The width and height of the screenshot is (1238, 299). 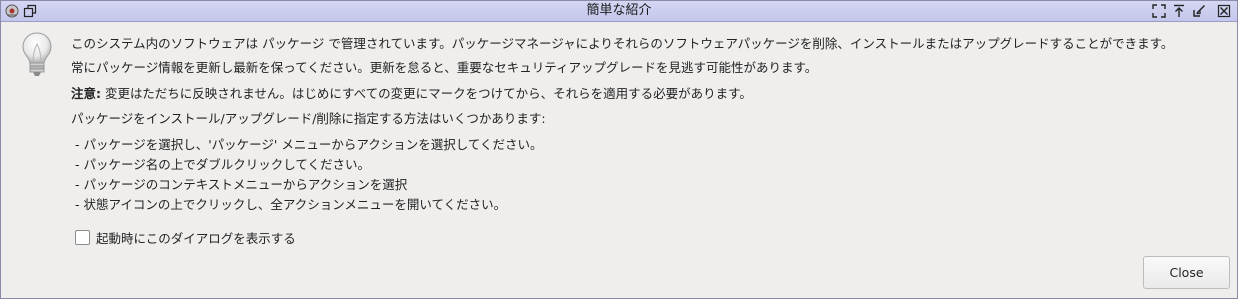 I want to click on title-bar: 簡単な紹介, so click(x=619, y=11).